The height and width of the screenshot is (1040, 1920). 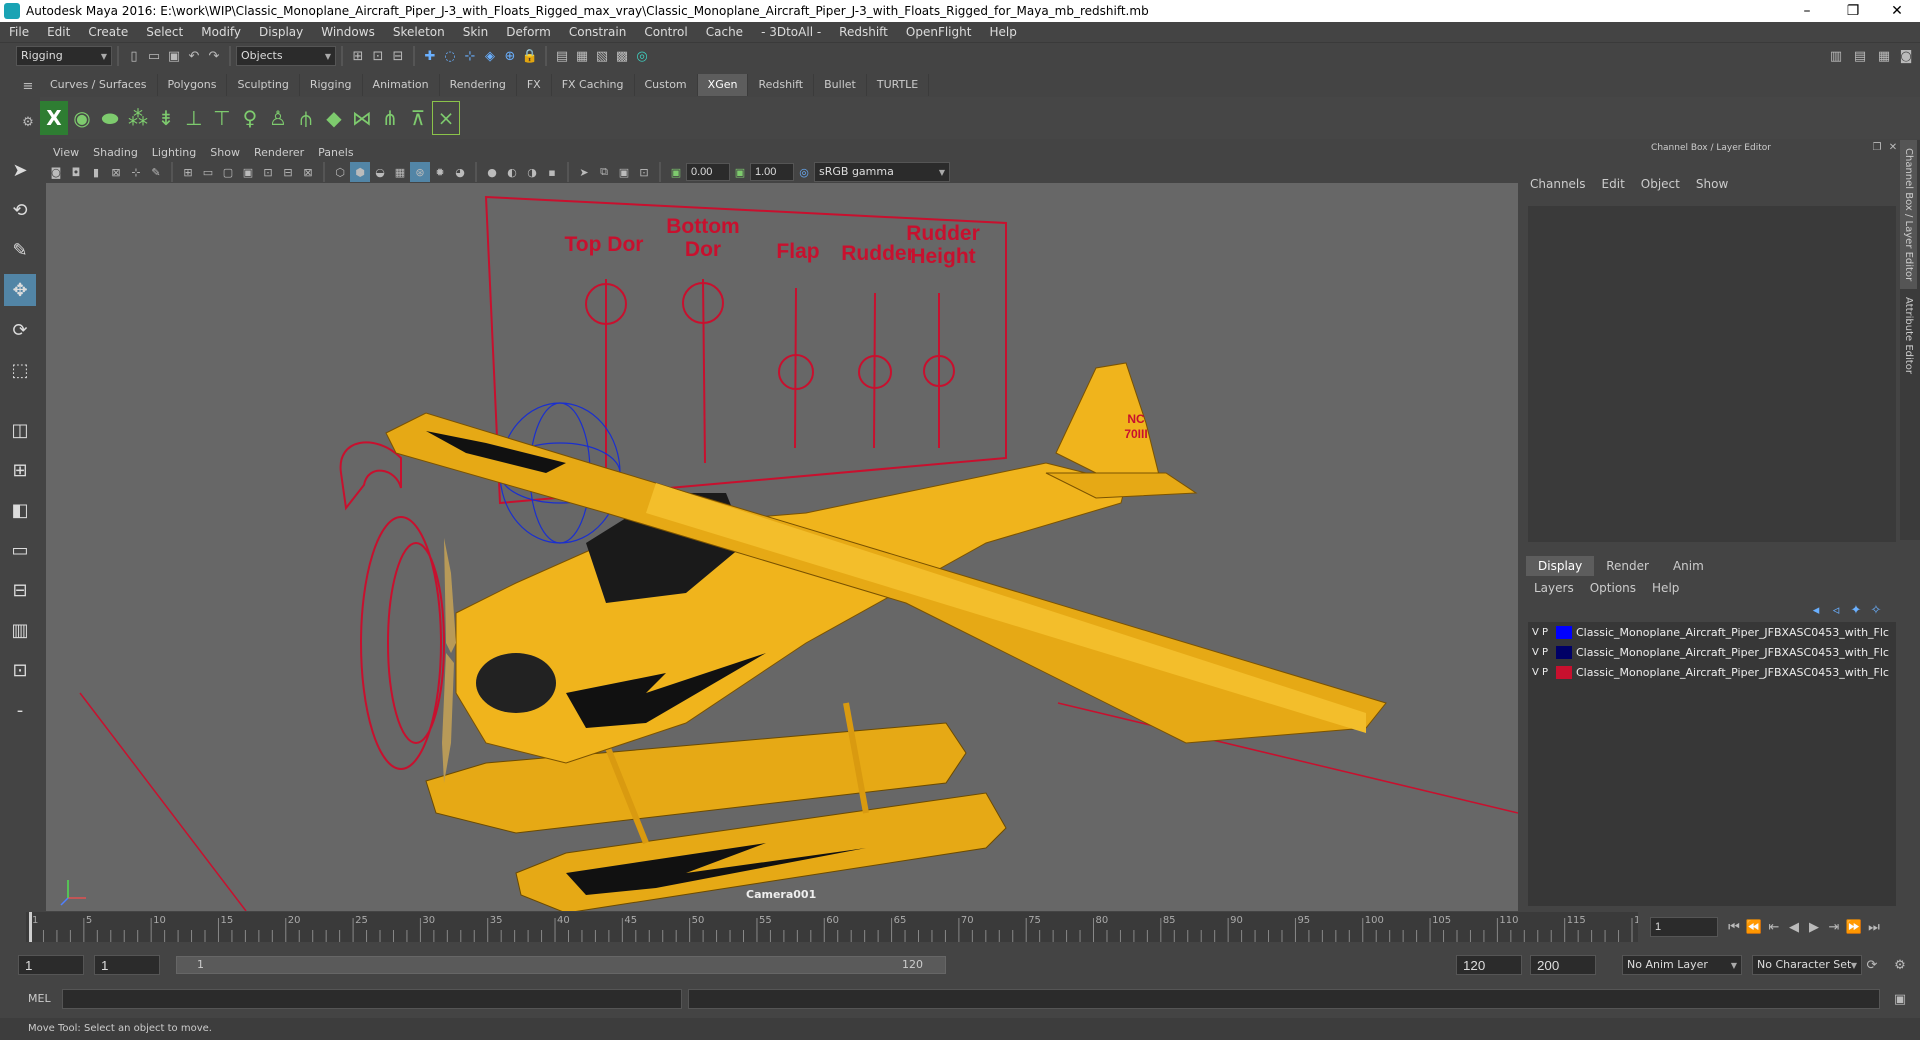 I want to click on restore-button: ❐, so click(x=1853, y=11).